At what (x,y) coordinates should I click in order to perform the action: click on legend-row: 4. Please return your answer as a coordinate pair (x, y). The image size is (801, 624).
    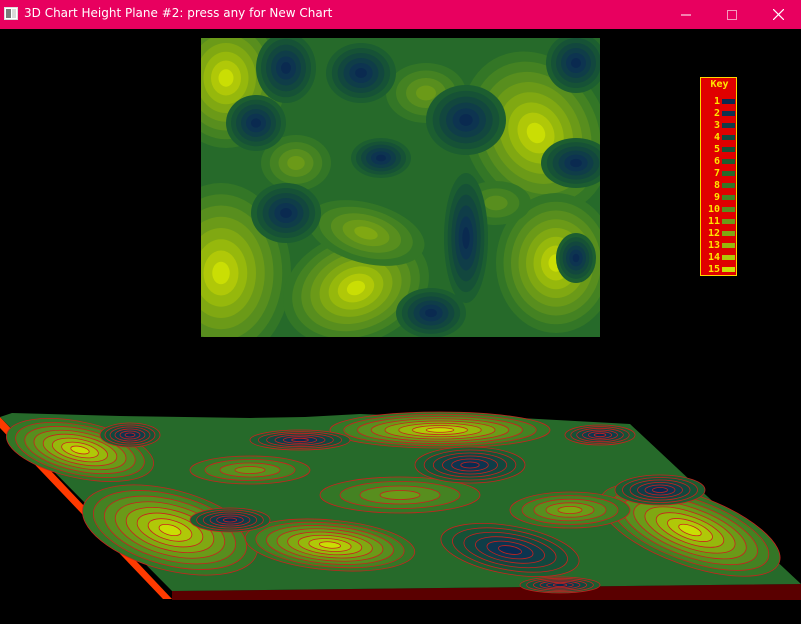
    Looking at the image, I should click on (719, 138).